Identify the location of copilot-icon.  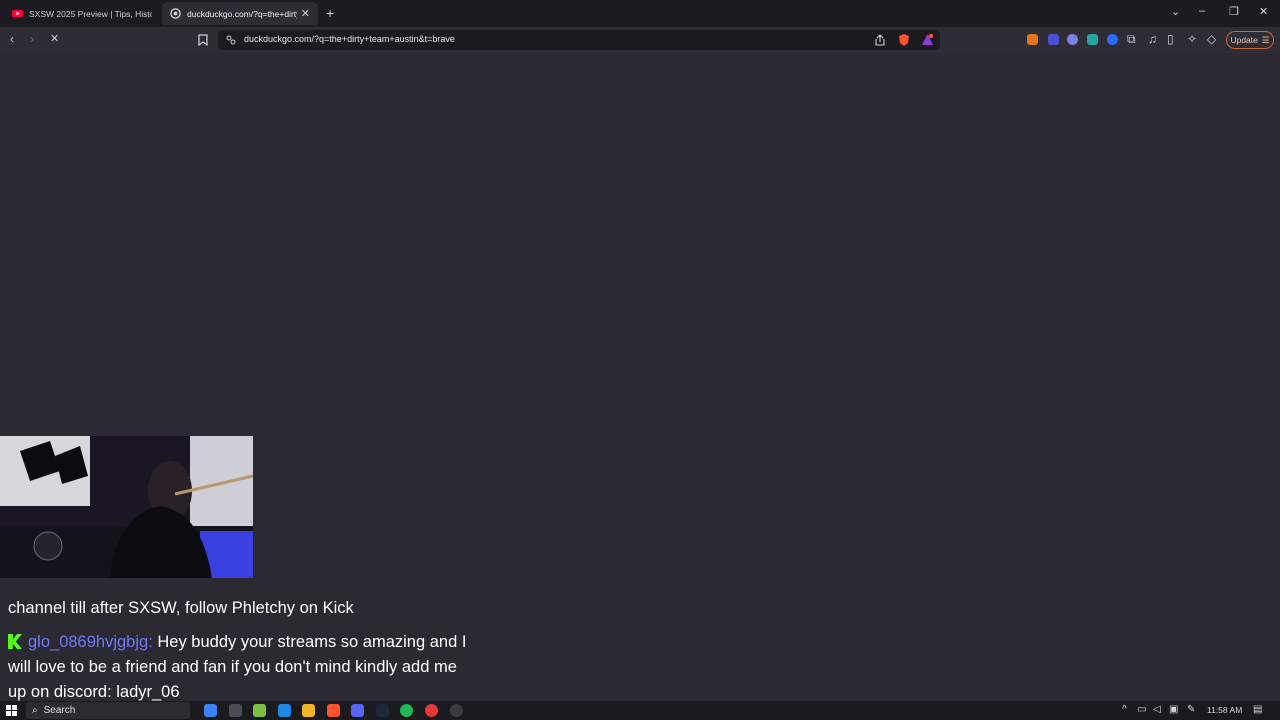
(210, 710).